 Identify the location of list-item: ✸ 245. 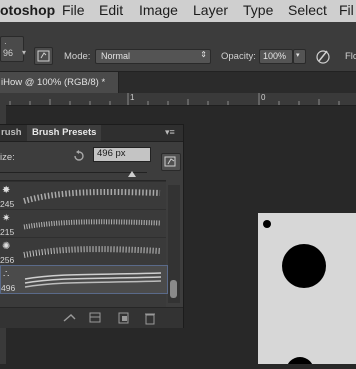
(83, 195).